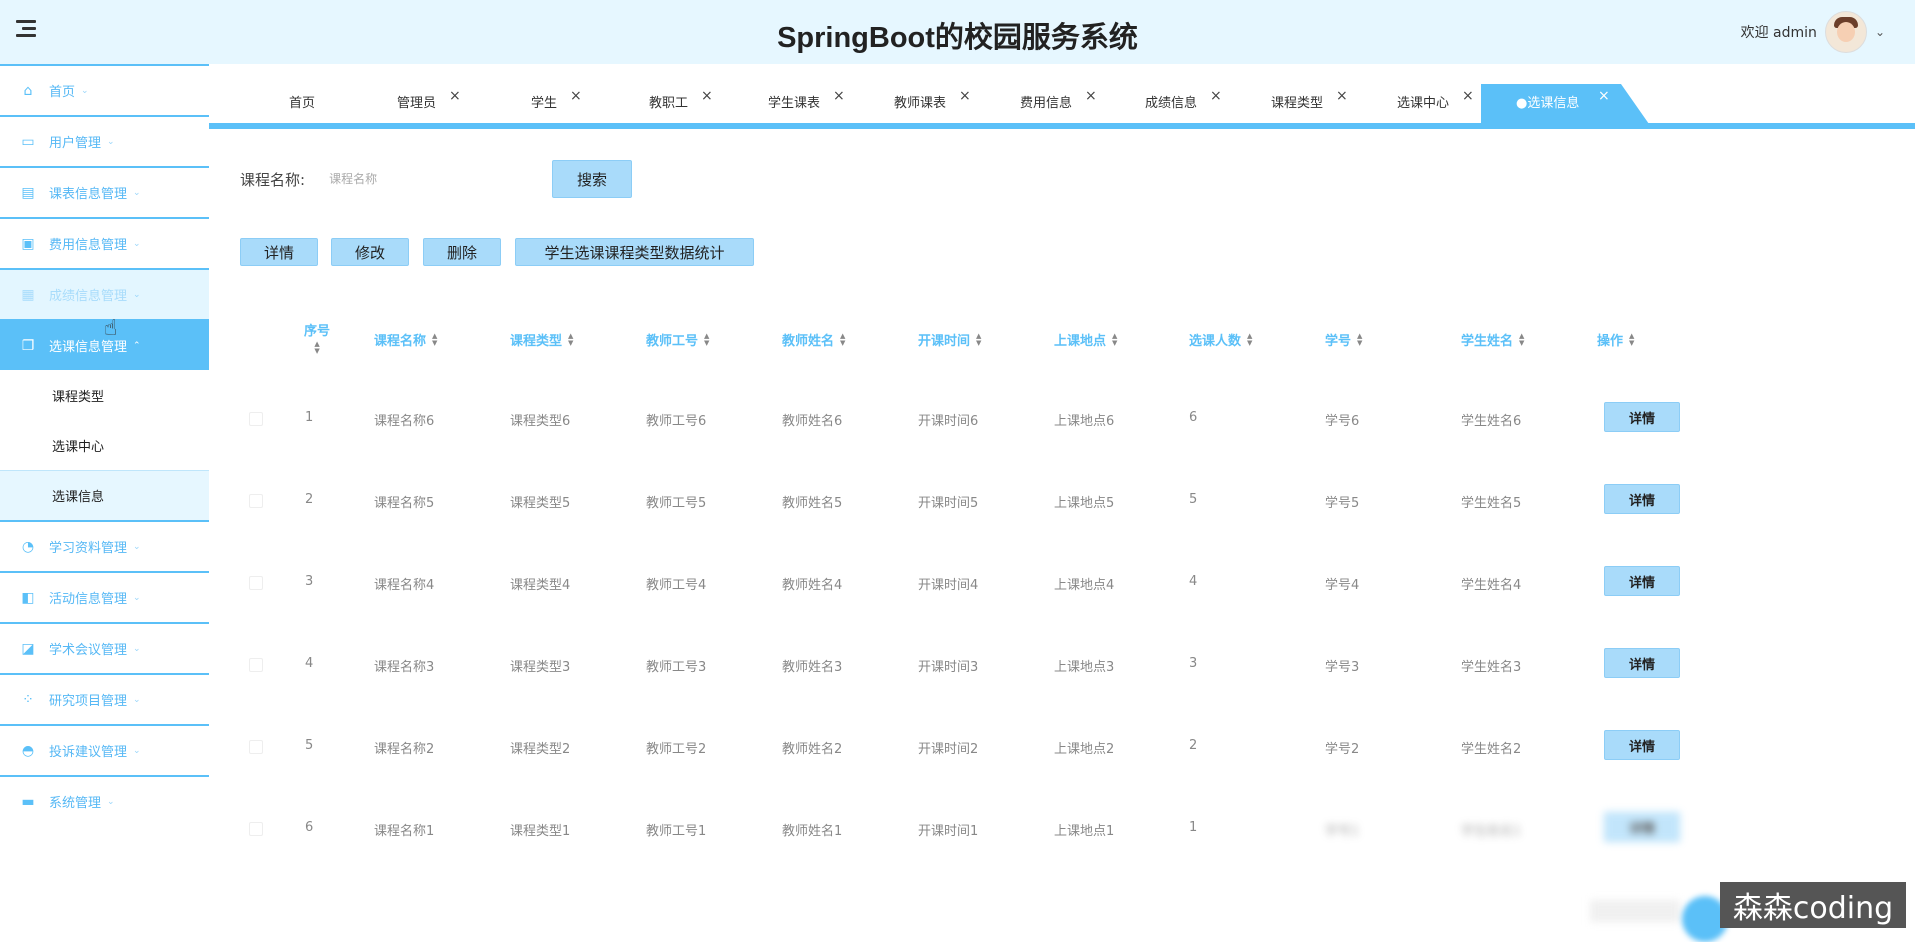  I want to click on table-cell: 上课地点2, so click(1084, 749).